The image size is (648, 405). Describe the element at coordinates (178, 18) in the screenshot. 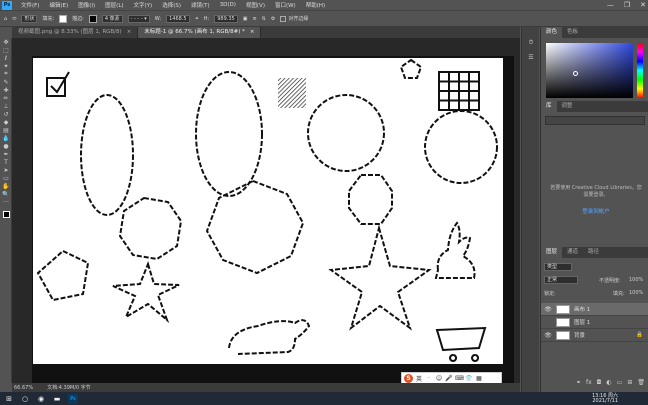

I see `width-field: 1468.5` at that location.